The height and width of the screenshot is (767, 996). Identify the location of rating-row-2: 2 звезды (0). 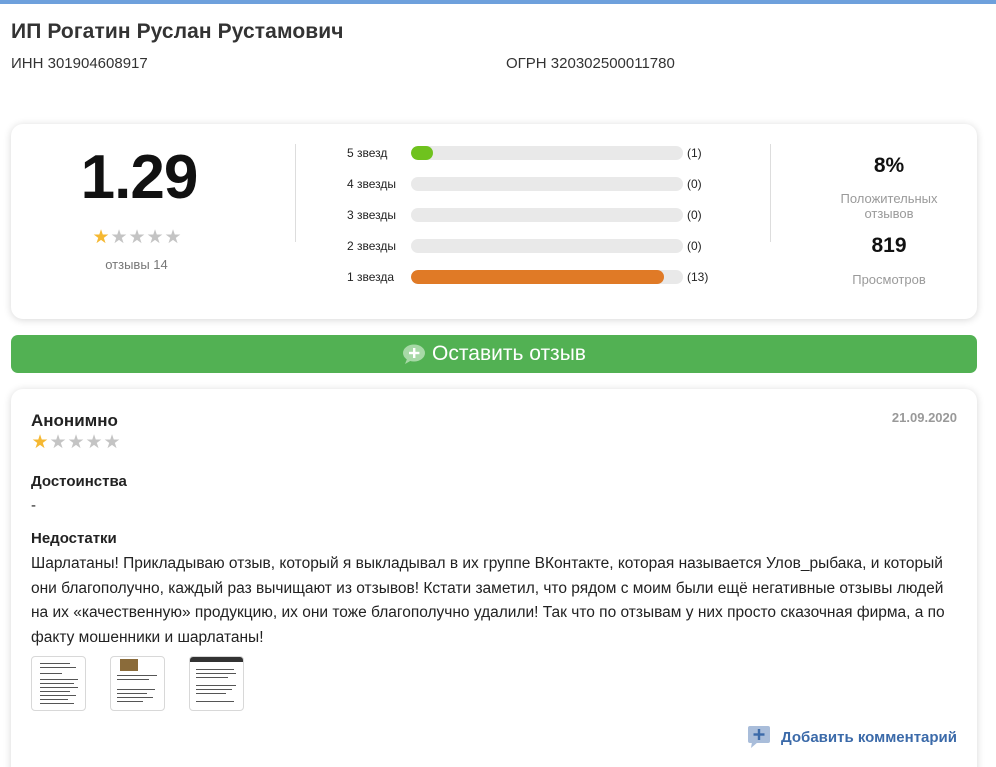
(524, 246).